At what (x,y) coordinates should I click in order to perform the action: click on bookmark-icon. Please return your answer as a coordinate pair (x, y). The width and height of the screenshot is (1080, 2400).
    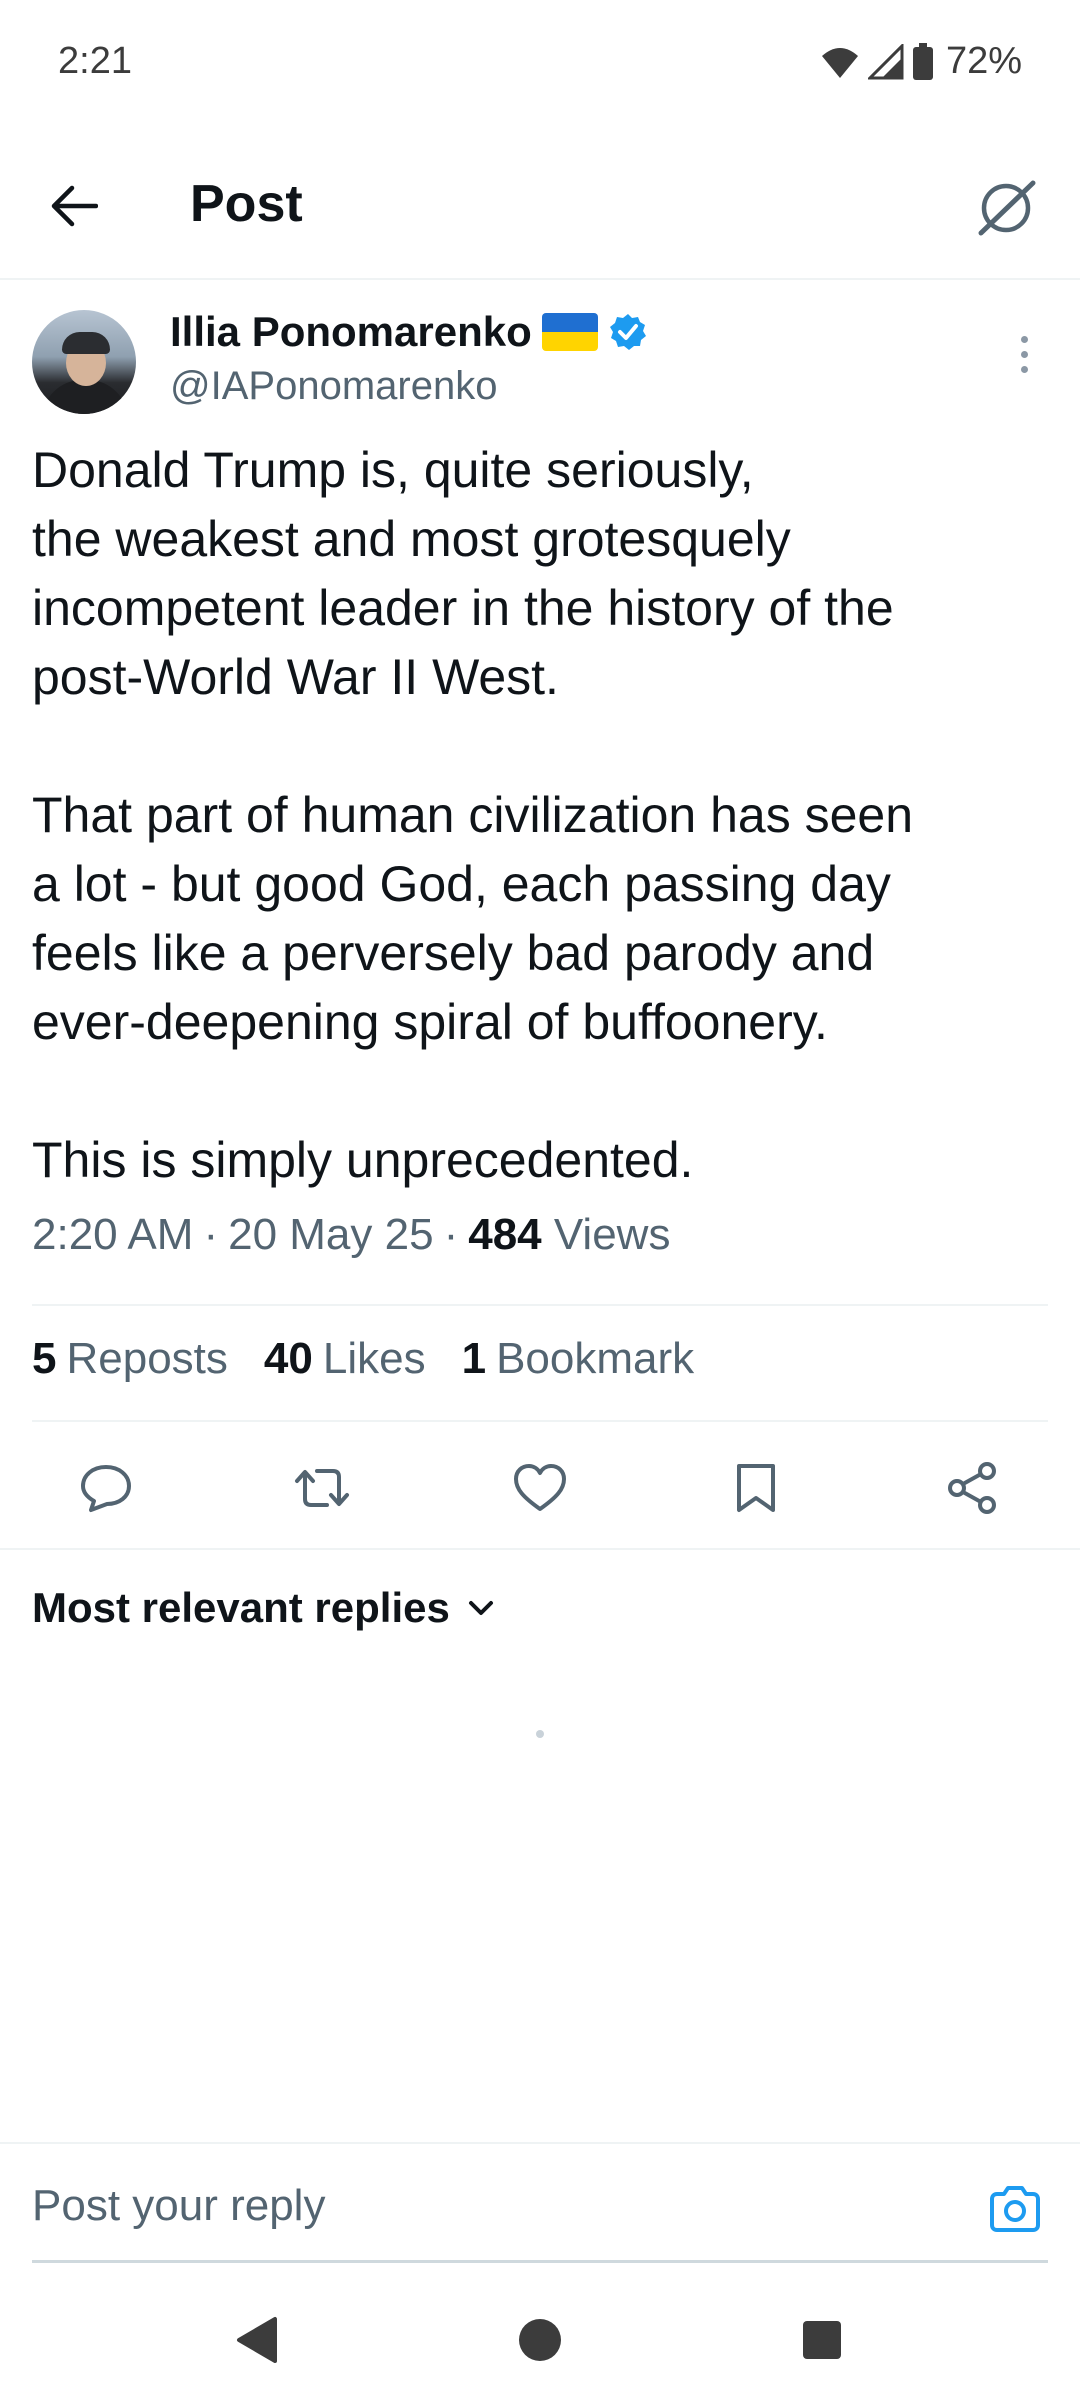
    Looking at the image, I should click on (756, 1488).